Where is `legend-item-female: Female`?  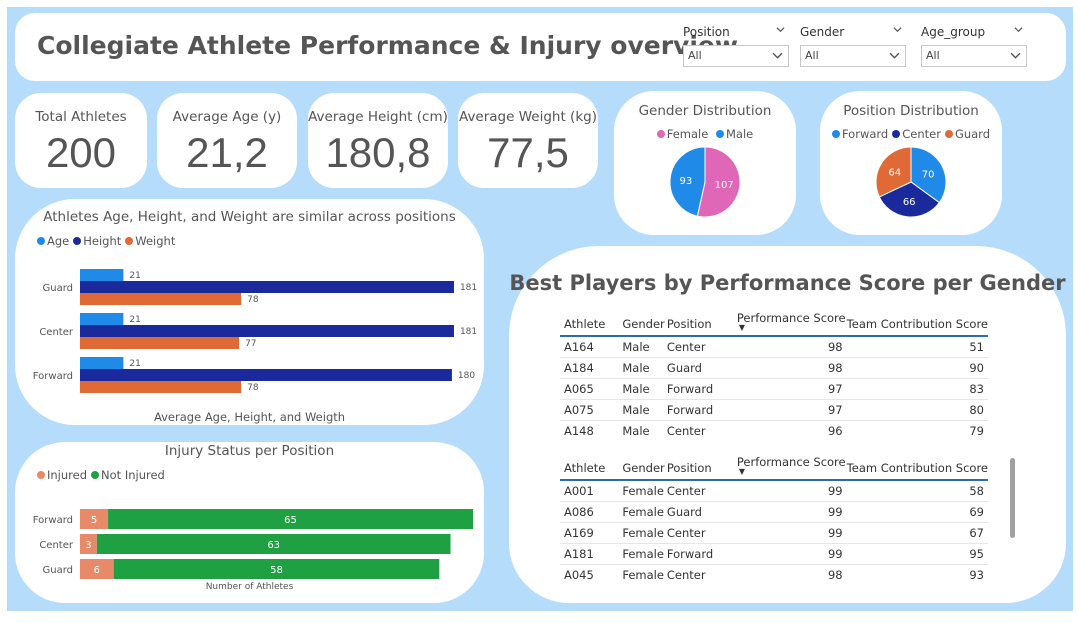
legend-item-female: Female is located at coordinates (682, 134).